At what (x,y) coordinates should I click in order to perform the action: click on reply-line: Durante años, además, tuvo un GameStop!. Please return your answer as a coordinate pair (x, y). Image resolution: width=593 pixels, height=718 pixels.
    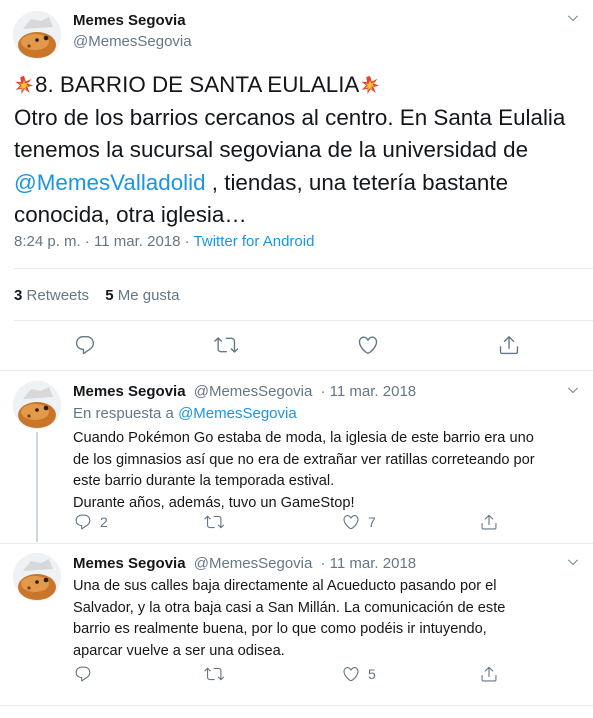
    Looking at the image, I should click on (214, 502).